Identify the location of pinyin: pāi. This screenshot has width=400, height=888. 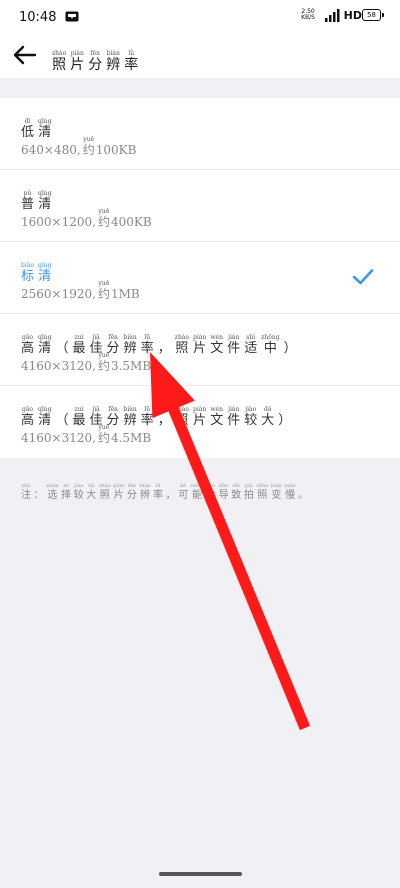
(248, 486).